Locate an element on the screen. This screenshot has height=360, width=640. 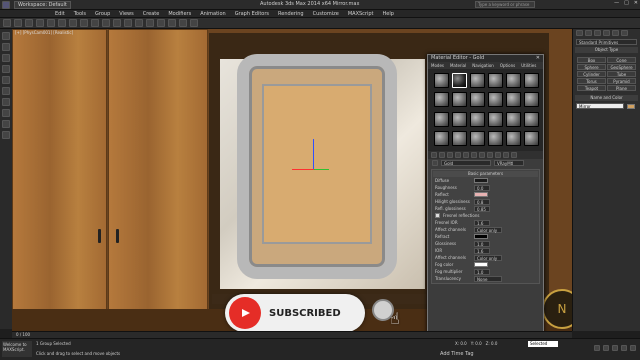
show-map-icon is located at coordinates (498, 155).